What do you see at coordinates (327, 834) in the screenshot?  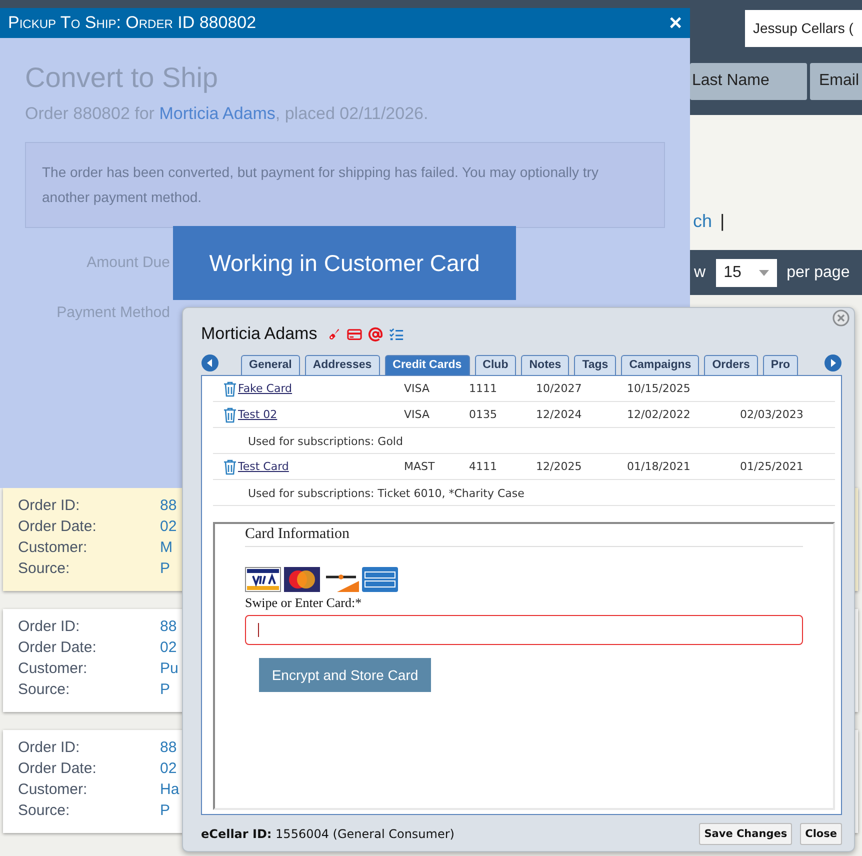 I see `ecellar-id-text: eCellar ID: 1556004 (General Consumer)` at bounding box center [327, 834].